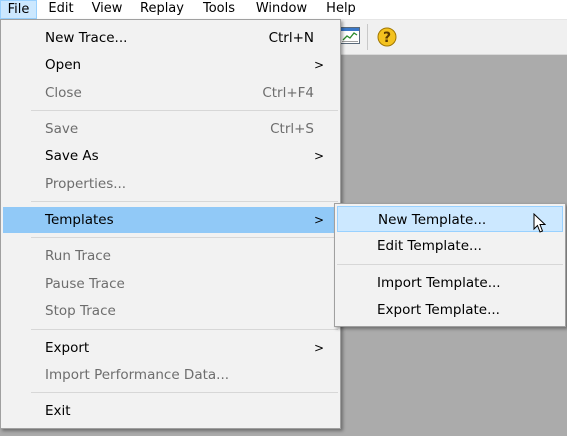 The height and width of the screenshot is (436, 567). Describe the element at coordinates (72, 156) in the screenshot. I see `menu-item-label: Save As` at that location.